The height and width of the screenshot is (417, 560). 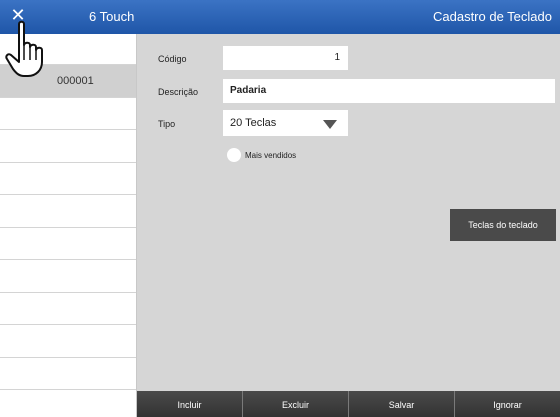 I want to click on action-bar: Incluir Excluir Salvar Ignorar, so click(x=348, y=404).